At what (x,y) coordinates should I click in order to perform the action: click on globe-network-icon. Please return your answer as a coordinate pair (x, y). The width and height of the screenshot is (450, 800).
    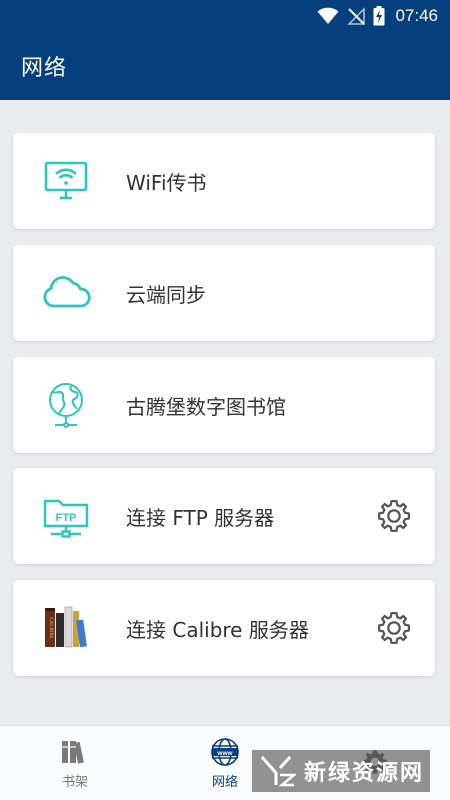
    Looking at the image, I should click on (66, 405).